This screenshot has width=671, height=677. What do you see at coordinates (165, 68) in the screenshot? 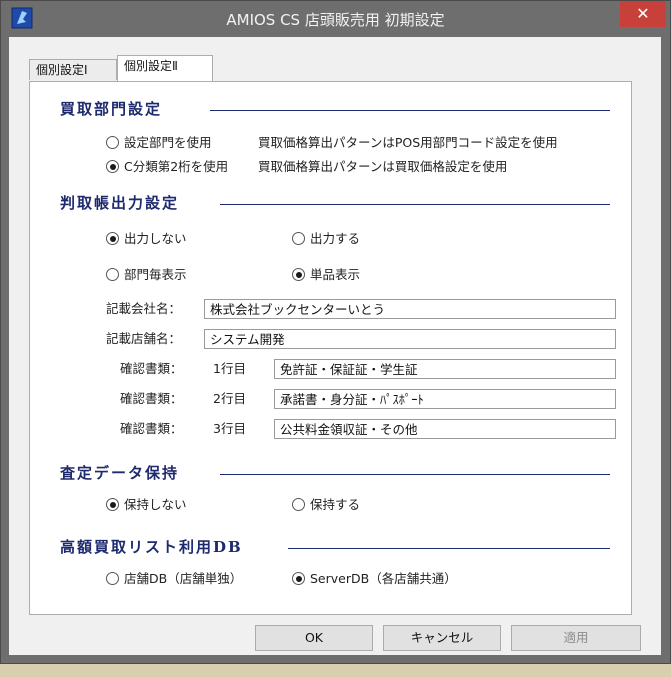
I see `tab-individual-2: 個別設定Ⅱ` at bounding box center [165, 68].